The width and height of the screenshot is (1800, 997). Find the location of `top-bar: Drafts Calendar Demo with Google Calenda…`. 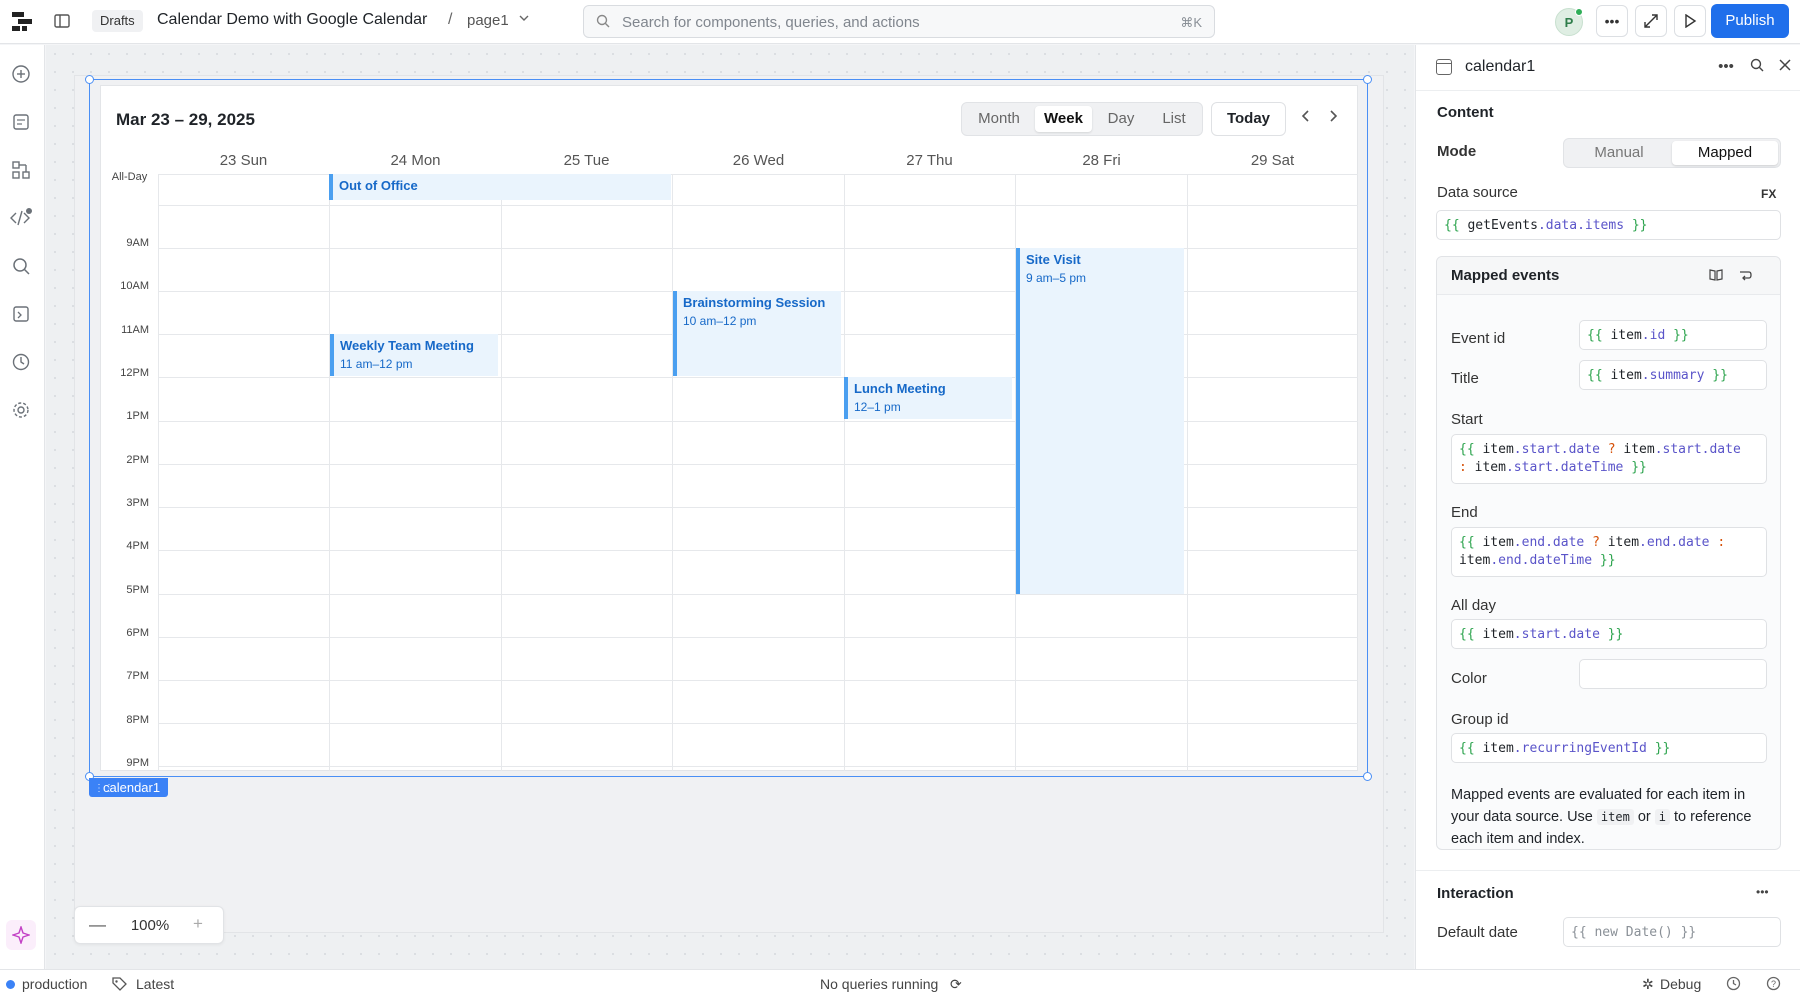

top-bar: Drafts Calendar Demo with Google Calenda… is located at coordinates (900, 22).